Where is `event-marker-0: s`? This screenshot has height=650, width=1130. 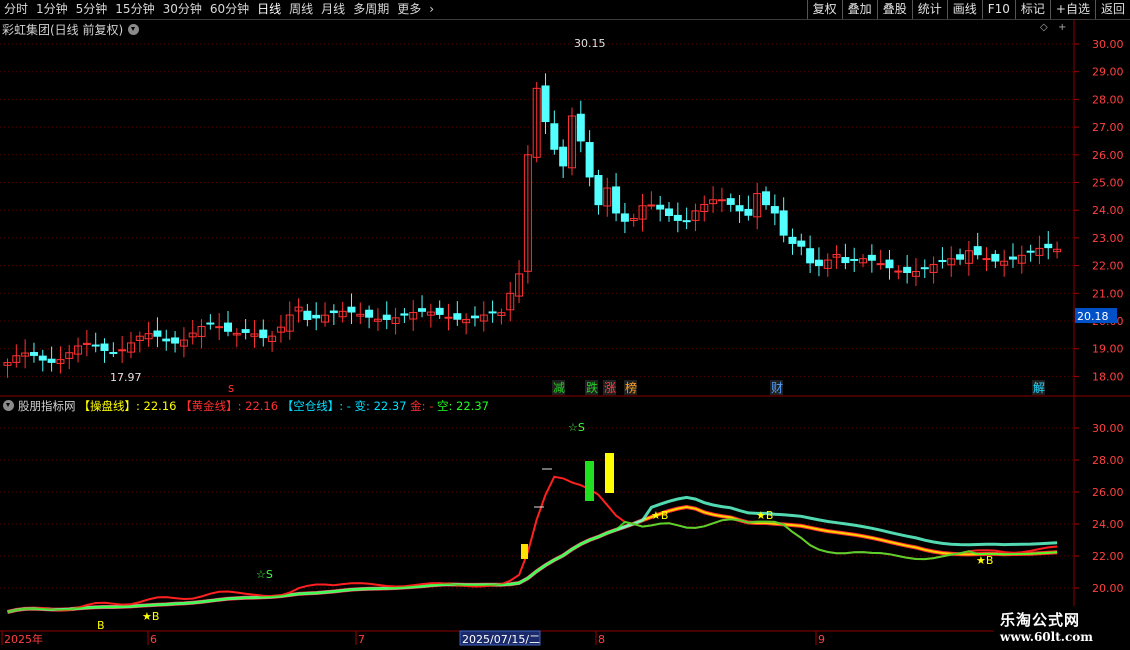
event-marker-0: s is located at coordinates (231, 388).